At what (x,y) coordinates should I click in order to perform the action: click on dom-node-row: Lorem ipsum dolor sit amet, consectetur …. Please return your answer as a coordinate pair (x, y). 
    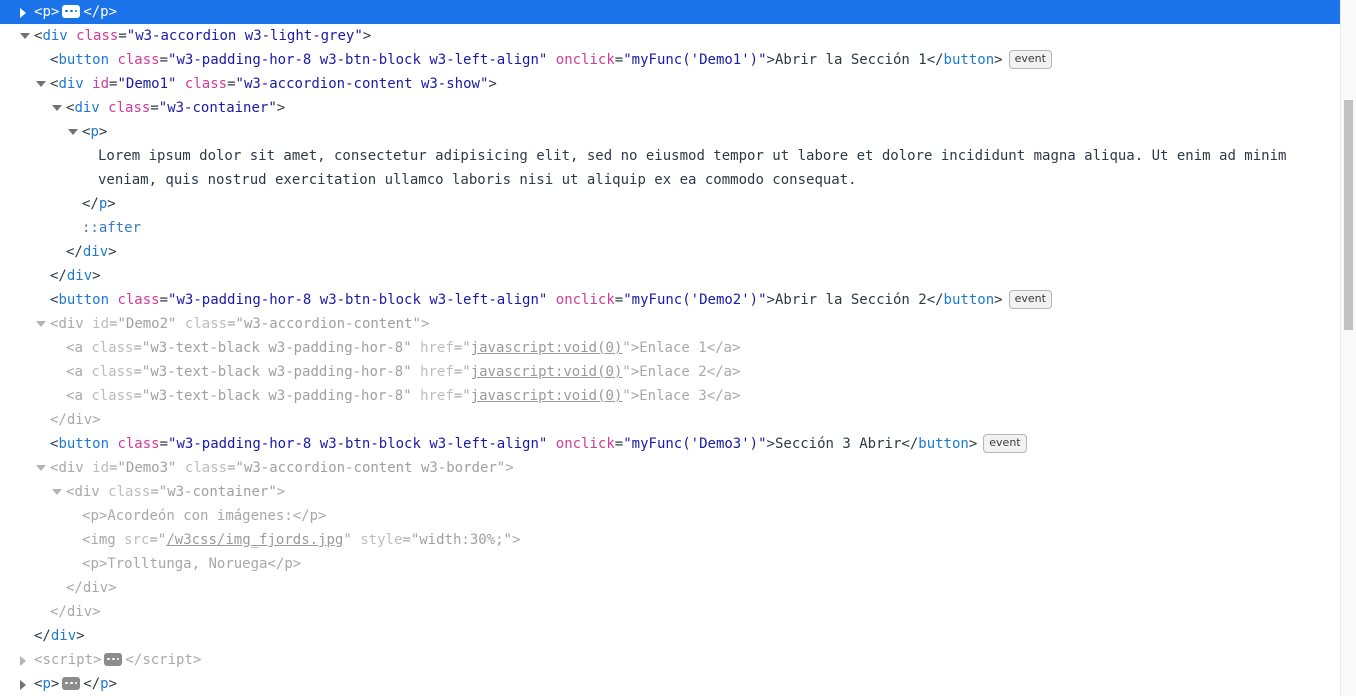
    Looking at the image, I should click on (678, 168).